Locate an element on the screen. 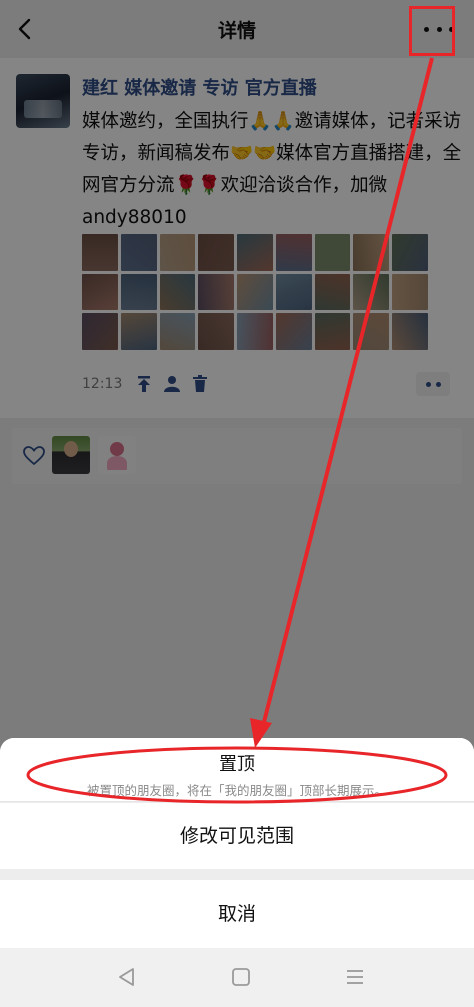 The image size is (474, 1007). pin-to-top-option: 置顶 被置顶的朋友圈，将在「我的朋友圈」顶部长期展示。 is located at coordinates (237, 770).